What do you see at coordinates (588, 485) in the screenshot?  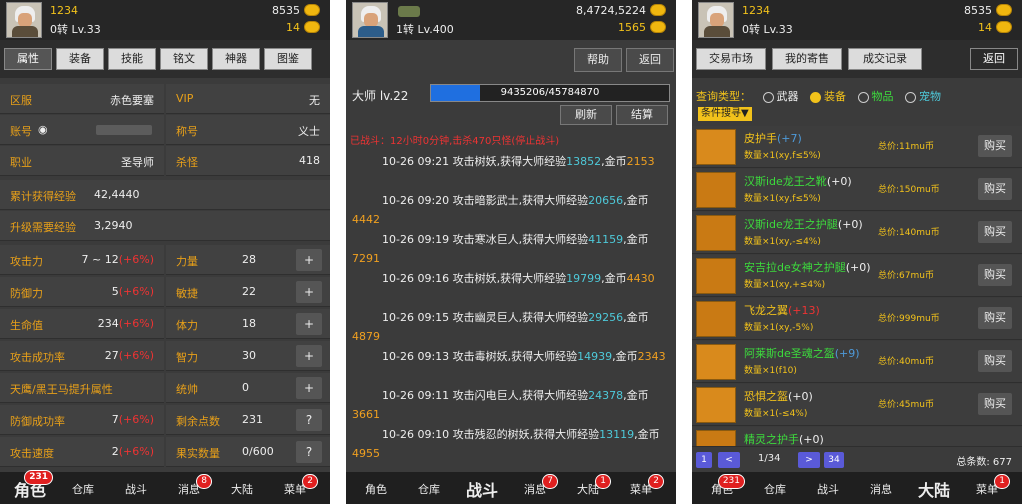 I see `nav-item: 大陆 1` at bounding box center [588, 485].